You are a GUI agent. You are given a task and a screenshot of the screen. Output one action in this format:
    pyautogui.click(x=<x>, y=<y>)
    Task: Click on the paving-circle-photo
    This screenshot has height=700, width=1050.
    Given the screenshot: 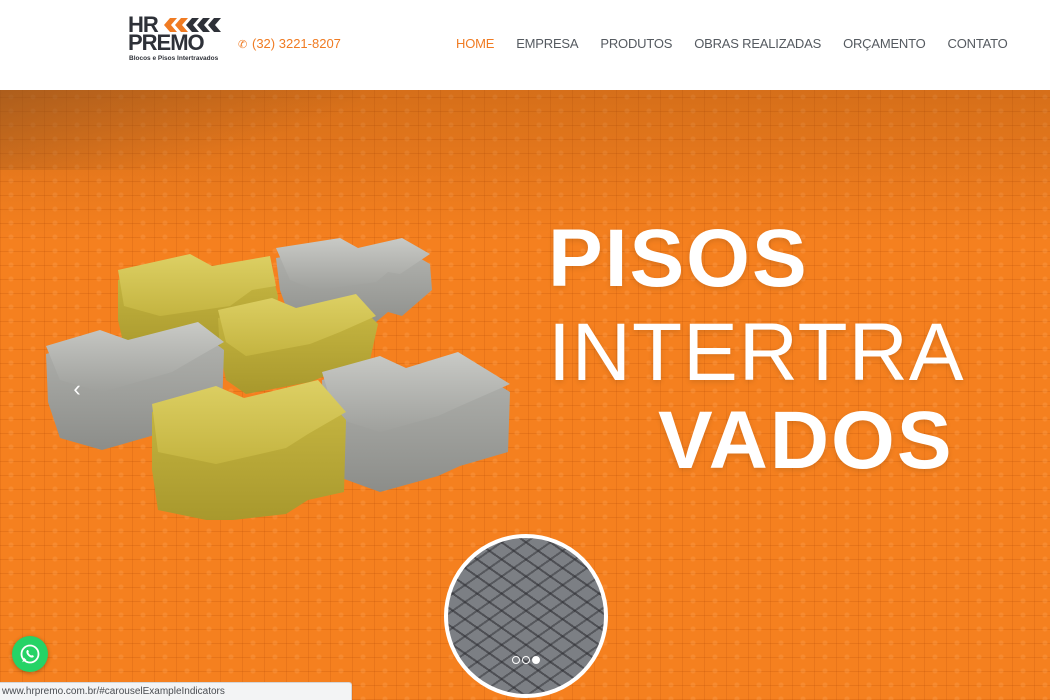 What is the action you would take?
    pyautogui.click(x=526, y=616)
    